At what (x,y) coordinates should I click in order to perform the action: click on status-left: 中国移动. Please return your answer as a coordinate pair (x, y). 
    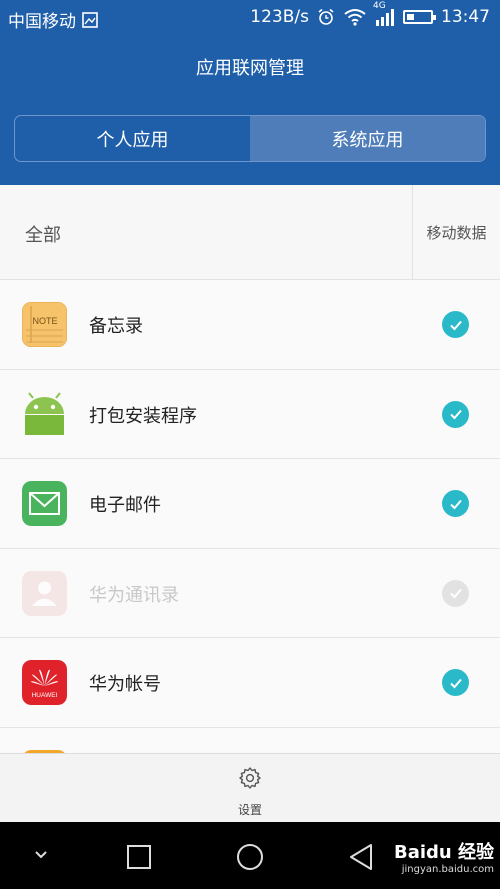
    Looking at the image, I should click on (53, 19).